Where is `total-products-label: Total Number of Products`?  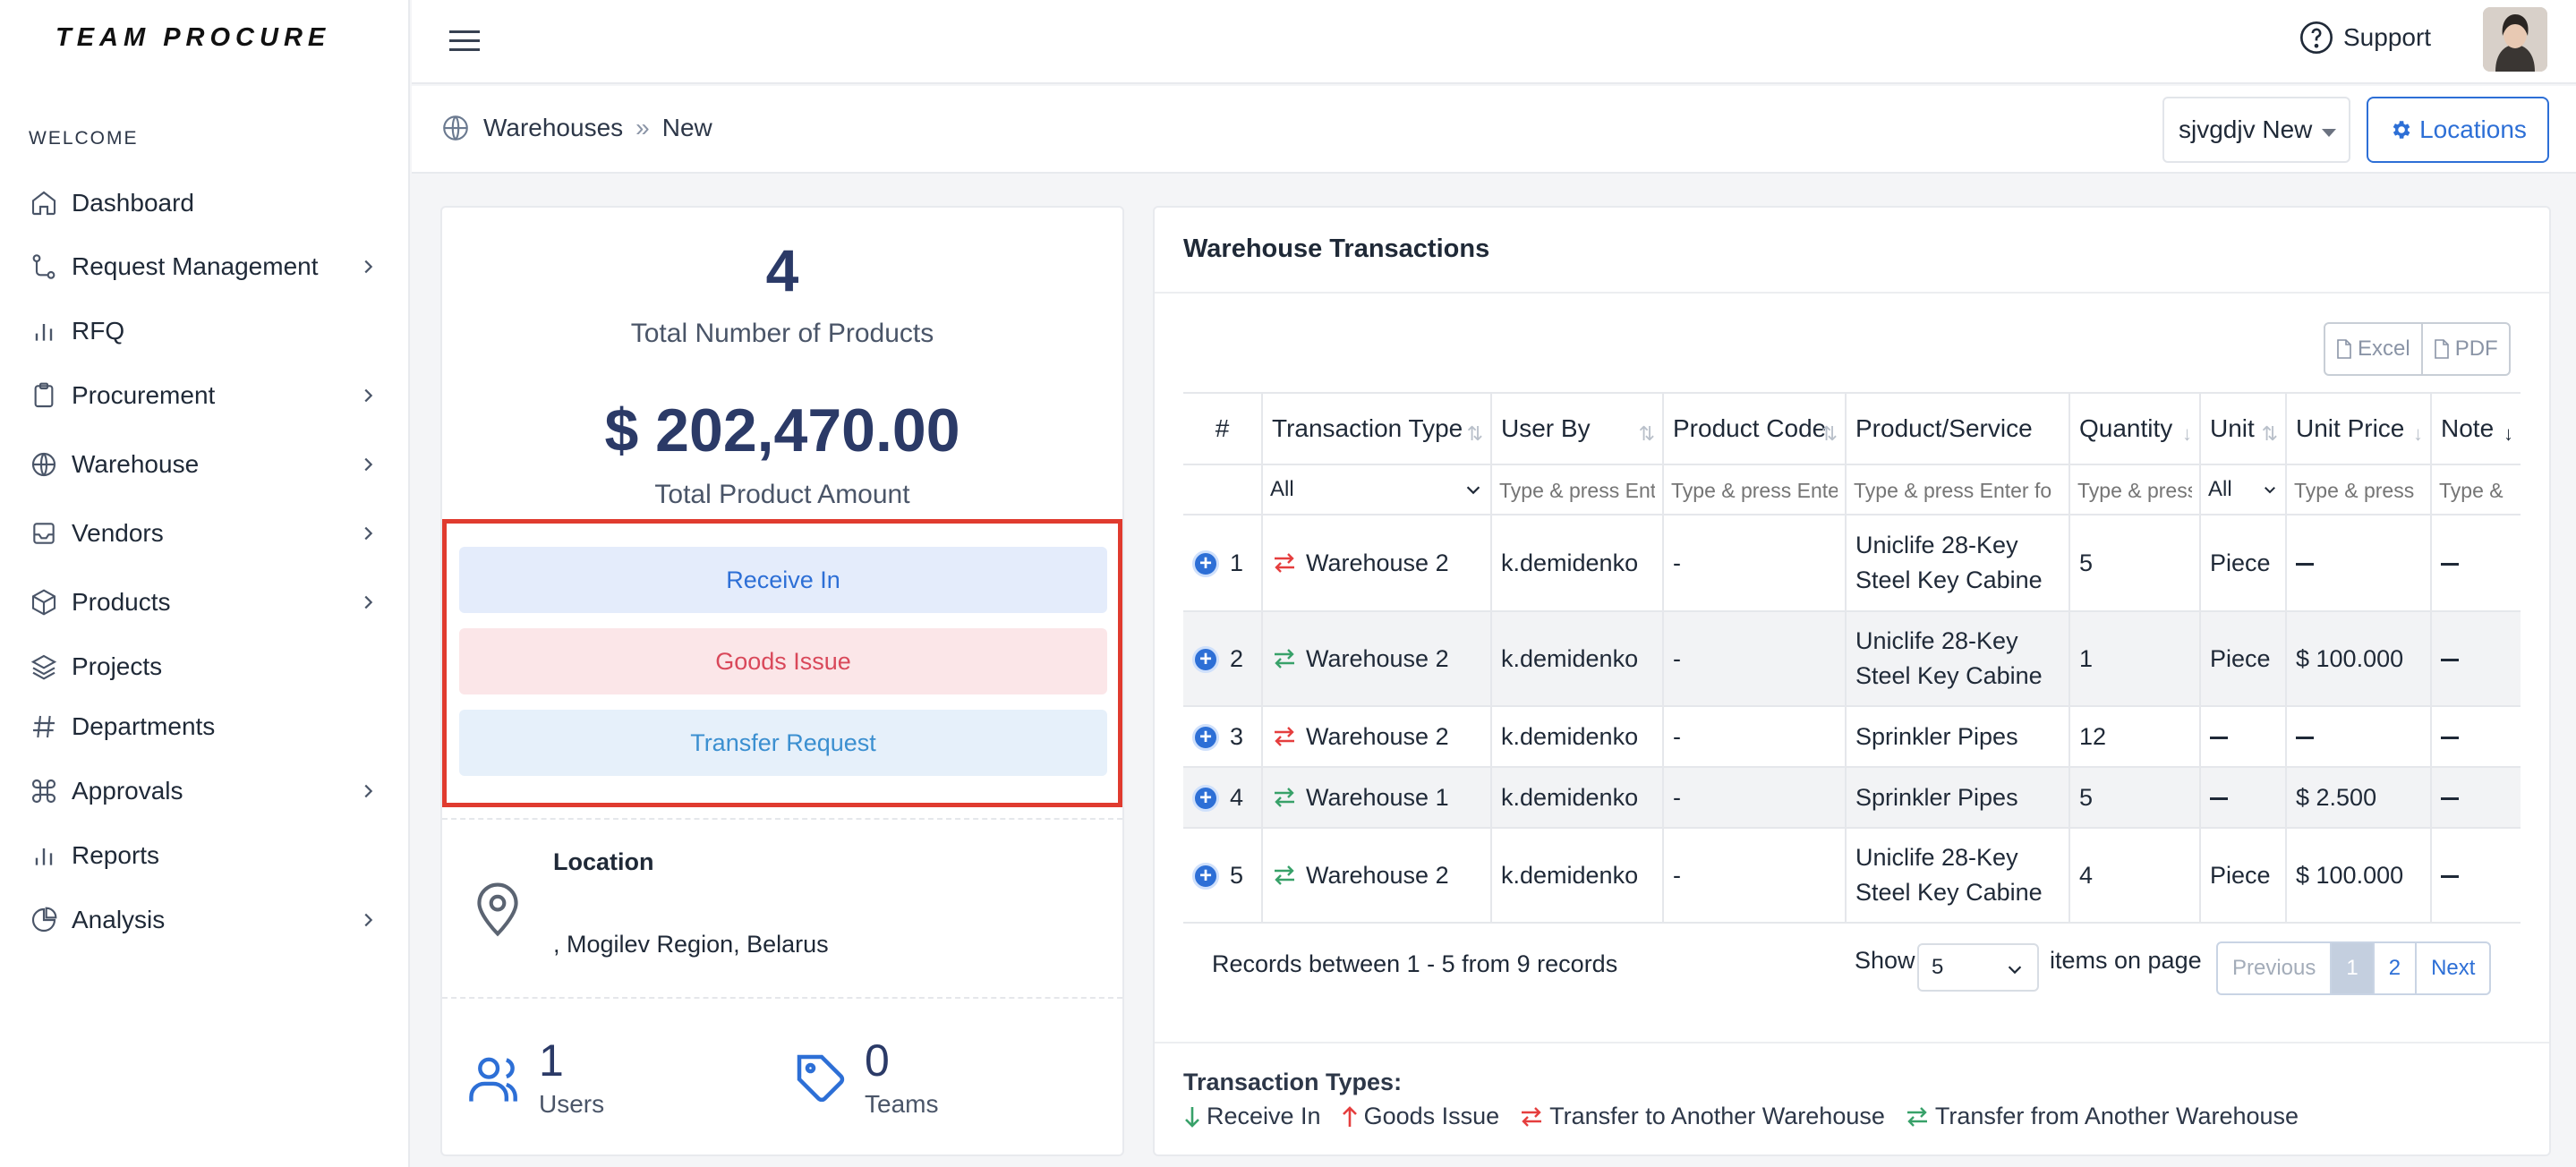 total-products-label: Total Number of Products is located at coordinates (782, 333).